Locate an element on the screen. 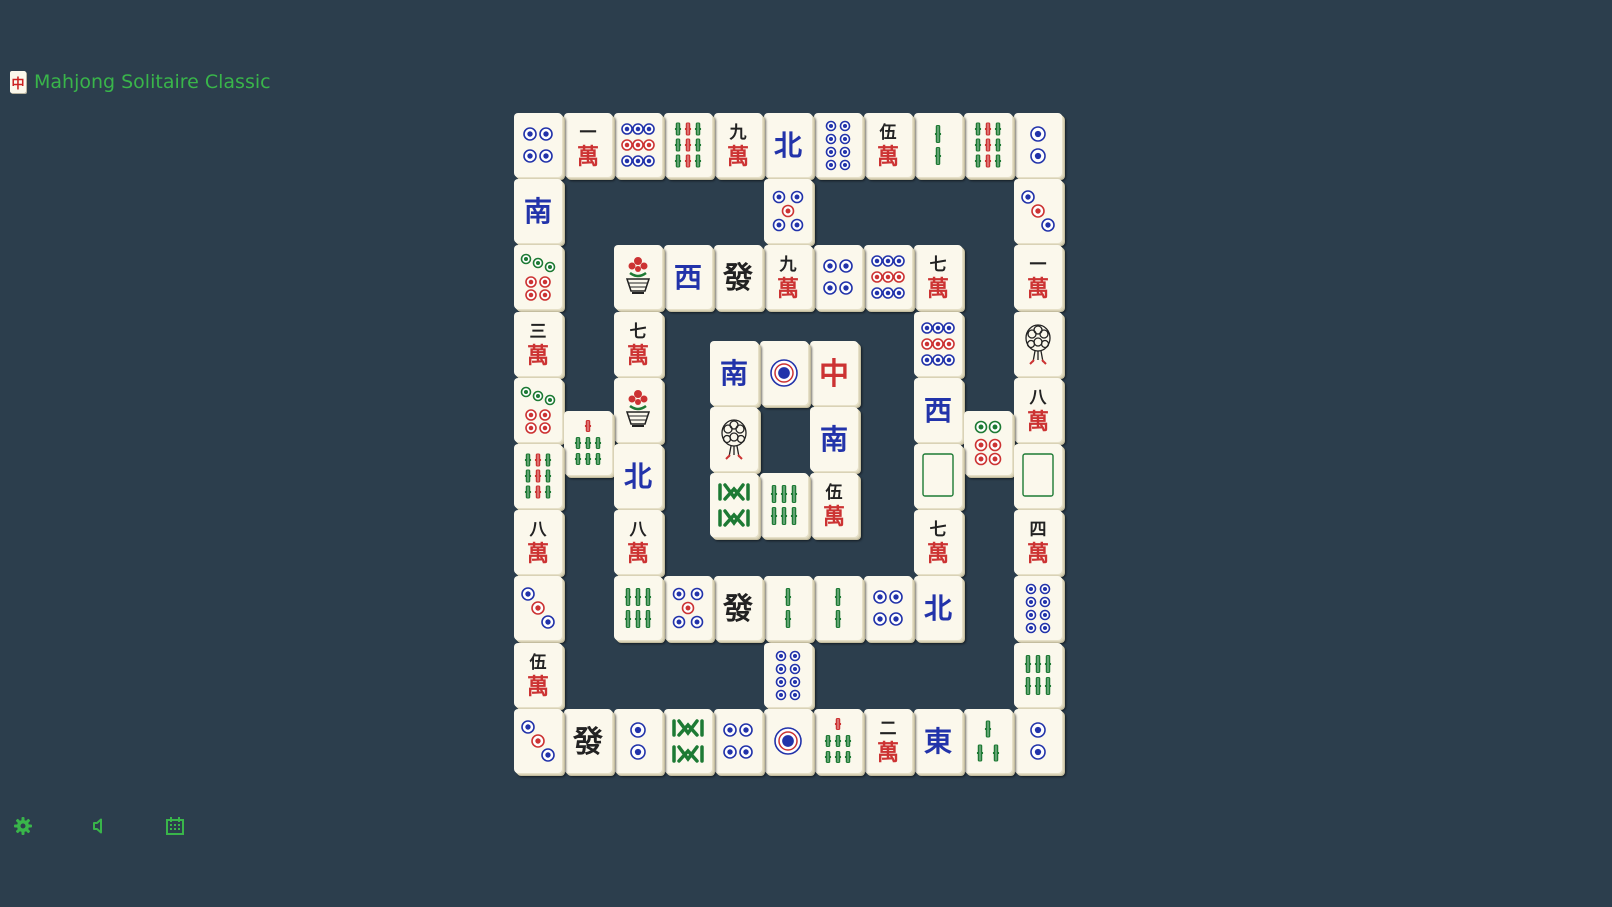 The height and width of the screenshot is (907, 1612). svg-text: 西 is located at coordinates (688, 277).